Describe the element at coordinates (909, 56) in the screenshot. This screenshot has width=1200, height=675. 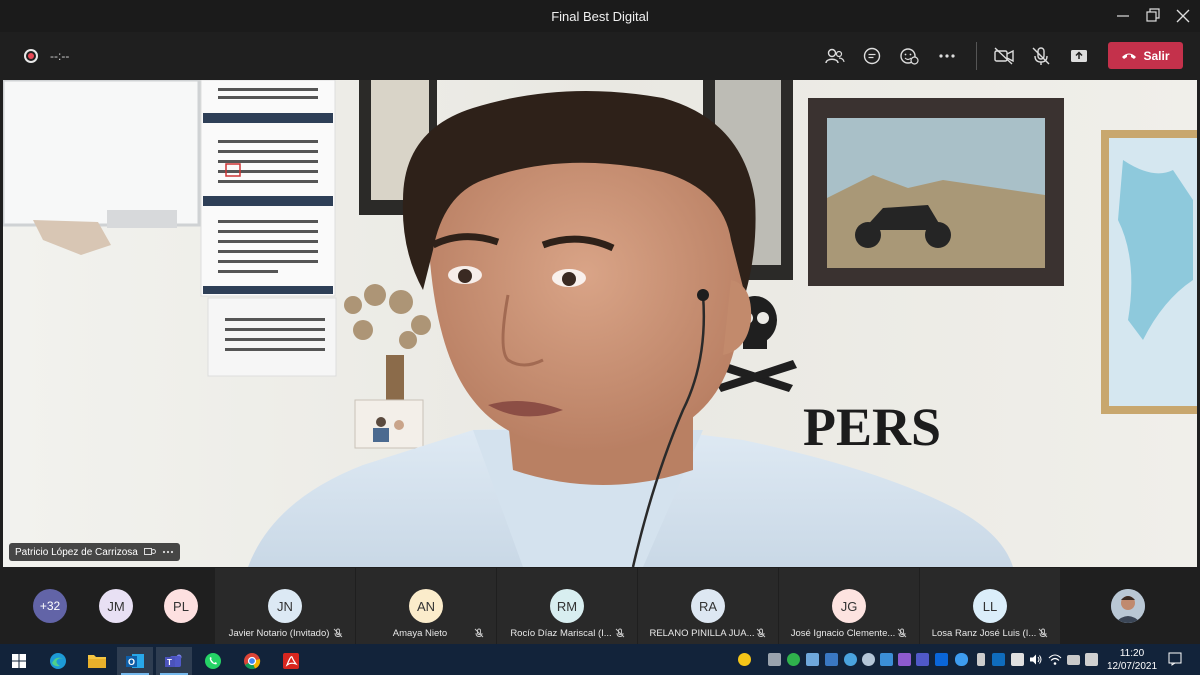
I see `reactions-icon` at that location.